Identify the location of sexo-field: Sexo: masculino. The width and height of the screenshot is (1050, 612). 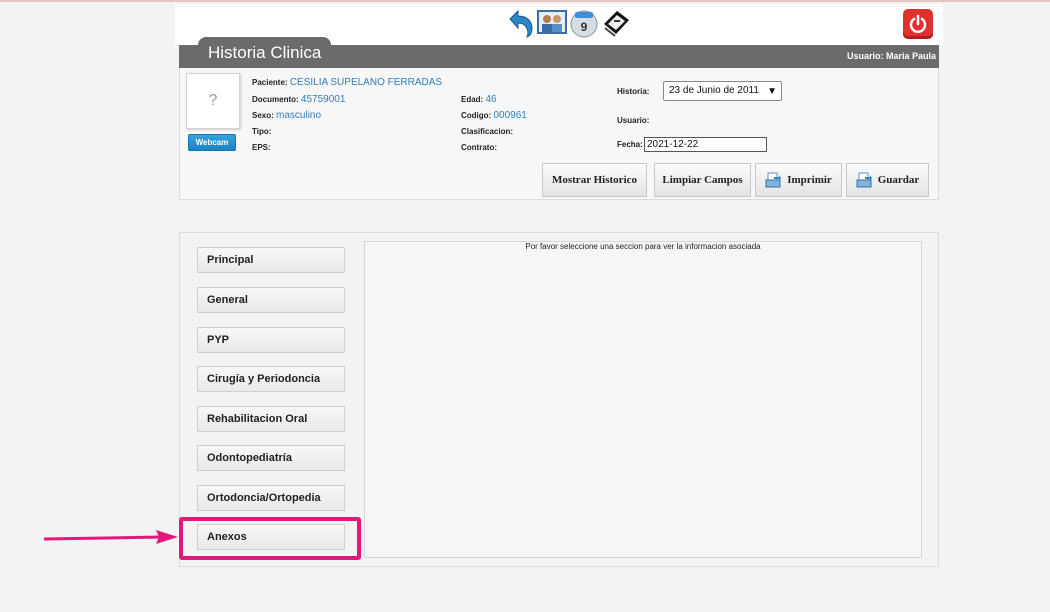
(286, 115).